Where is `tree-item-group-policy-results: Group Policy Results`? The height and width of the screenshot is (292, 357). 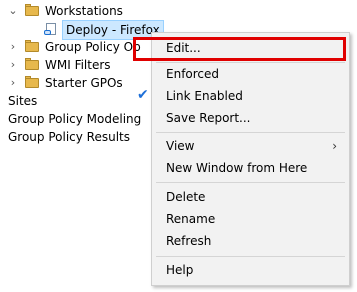
tree-item-group-policy-results: Group Policy Results is located at coordinates (69, 137).